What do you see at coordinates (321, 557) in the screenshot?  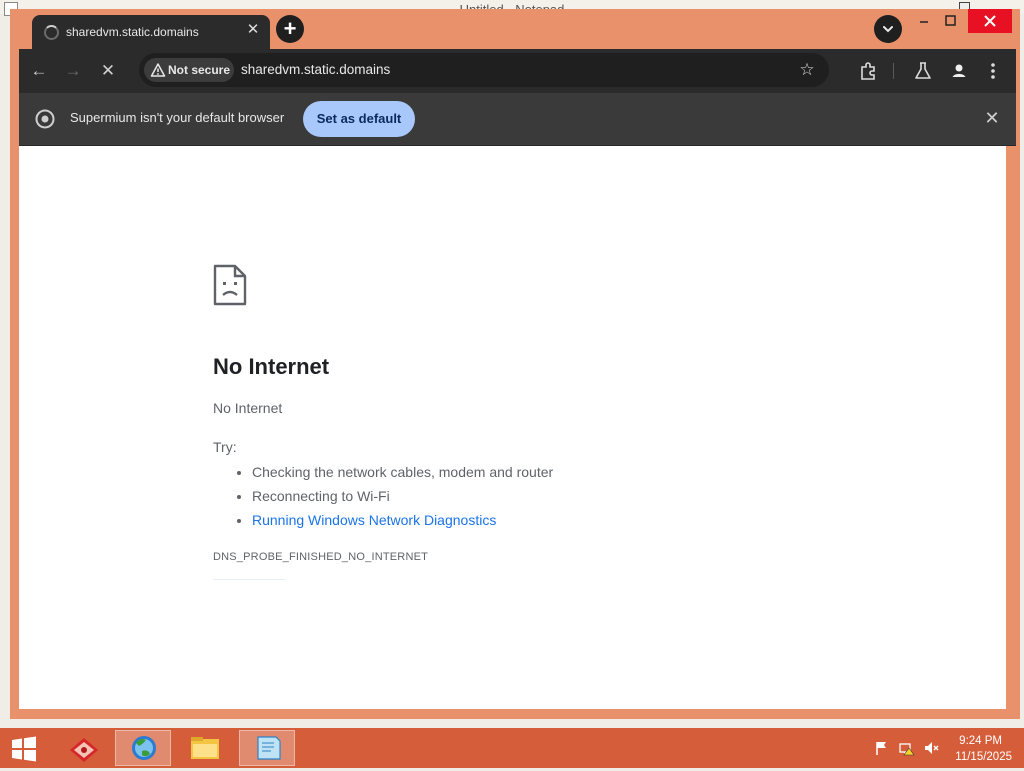 I see `error-code: DNS_PROBE_FINISHED_NO_INTERNET` at bounding box center [321, 557].